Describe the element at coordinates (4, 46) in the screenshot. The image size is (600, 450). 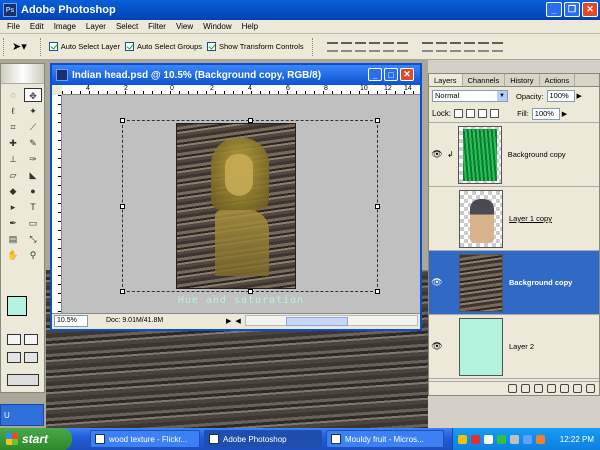
I see `options-grip` at that location.